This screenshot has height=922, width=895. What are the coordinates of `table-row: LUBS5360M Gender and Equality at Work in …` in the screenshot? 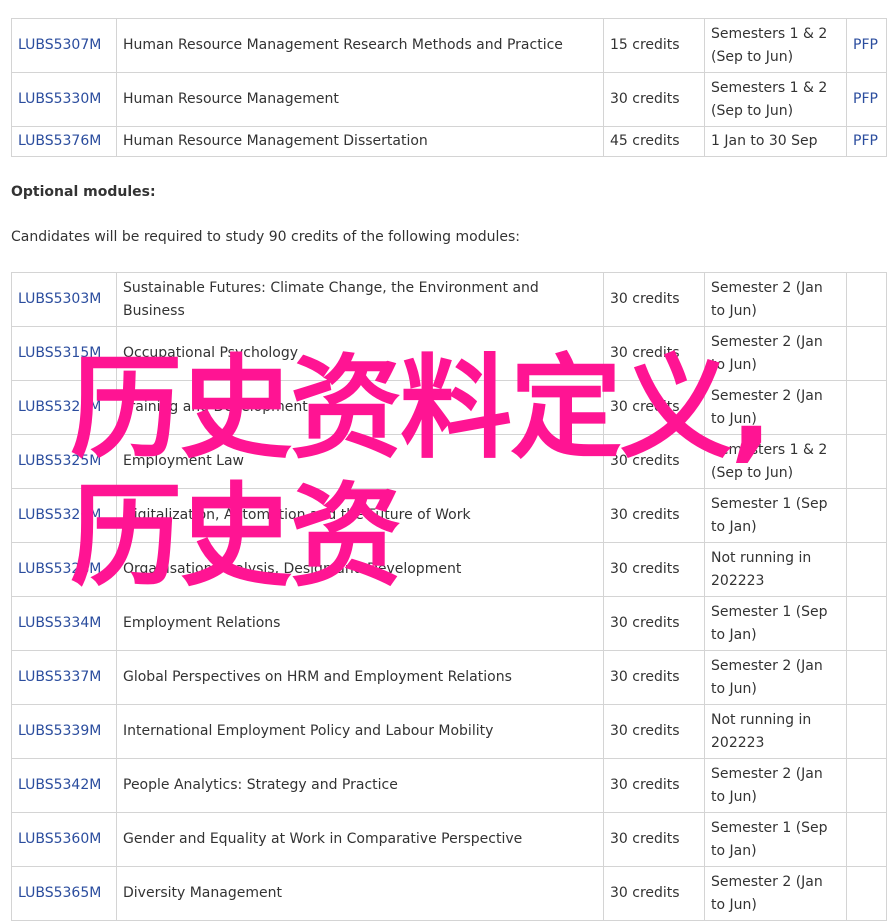 It's located at (449, 839).